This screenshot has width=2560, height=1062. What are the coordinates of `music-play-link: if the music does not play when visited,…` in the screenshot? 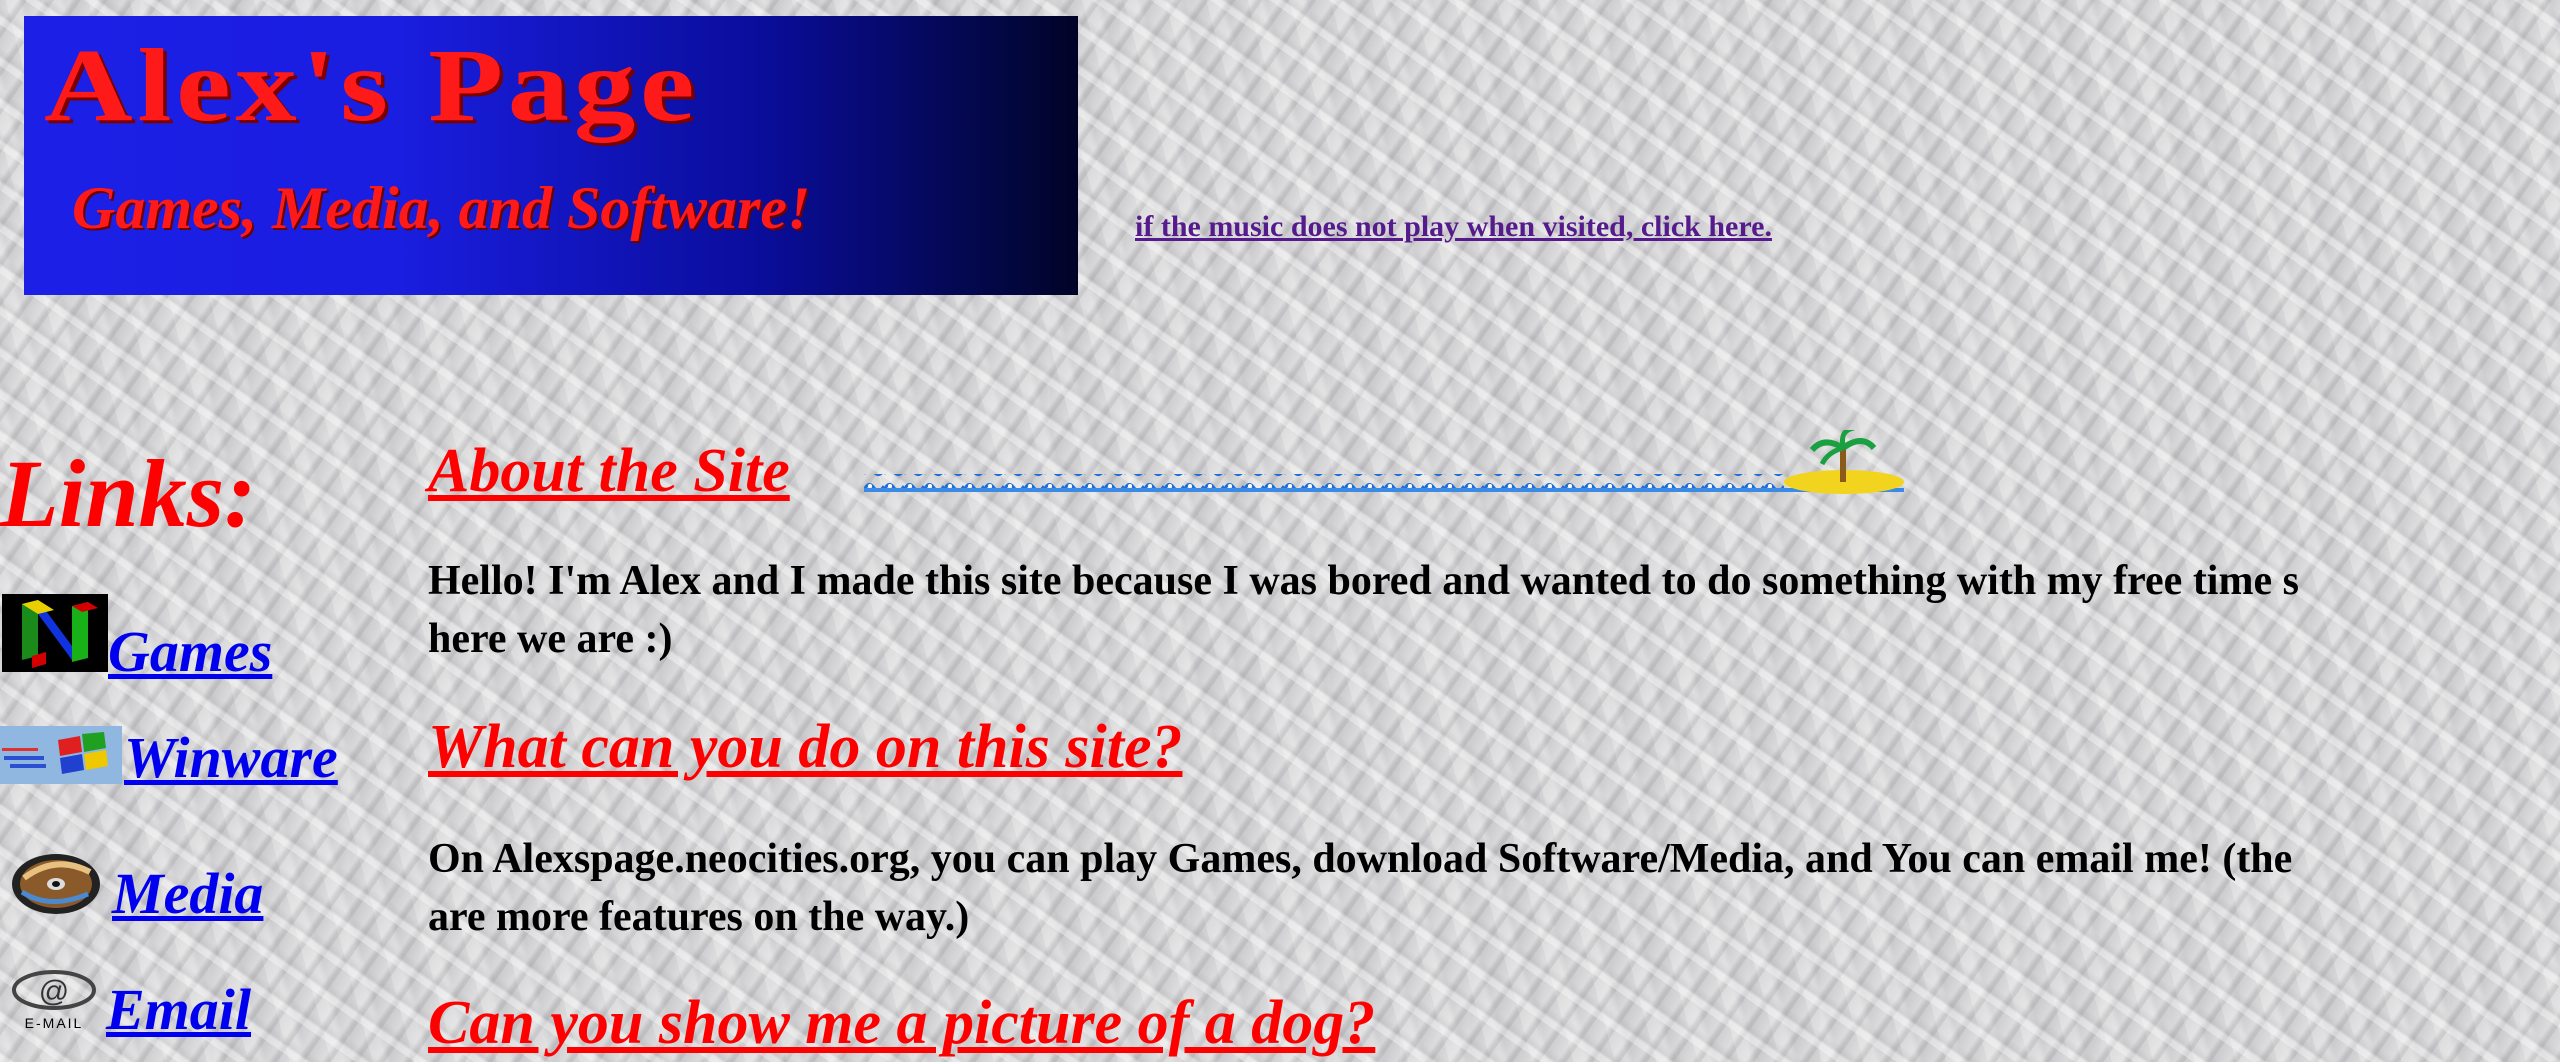 It's located at (1453, 227).